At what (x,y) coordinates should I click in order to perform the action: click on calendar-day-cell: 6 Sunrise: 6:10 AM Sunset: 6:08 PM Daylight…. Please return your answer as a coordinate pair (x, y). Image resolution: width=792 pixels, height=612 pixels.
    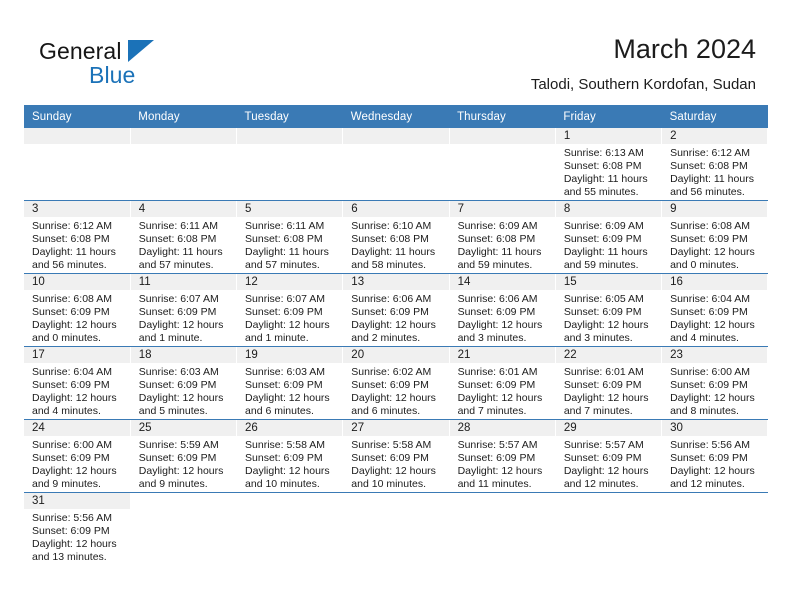
    Looking at the image, I should click on (396, 237).